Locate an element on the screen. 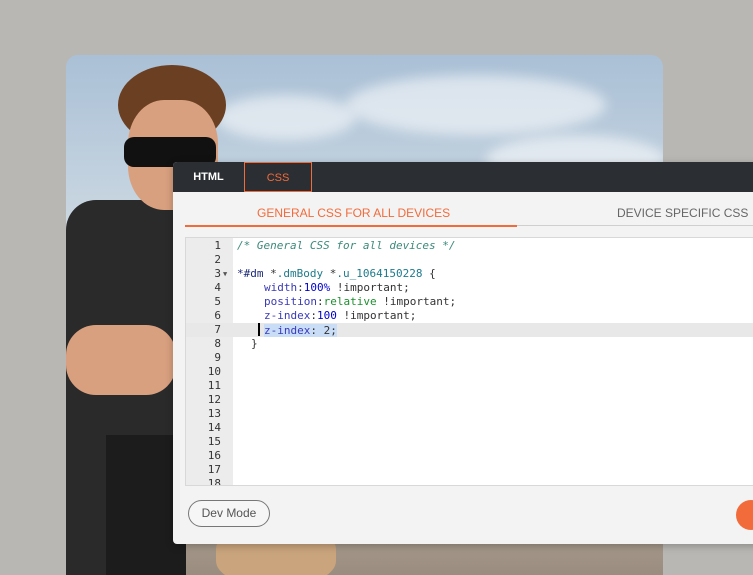  code-token: #dm is located at coordinates (253, 273).